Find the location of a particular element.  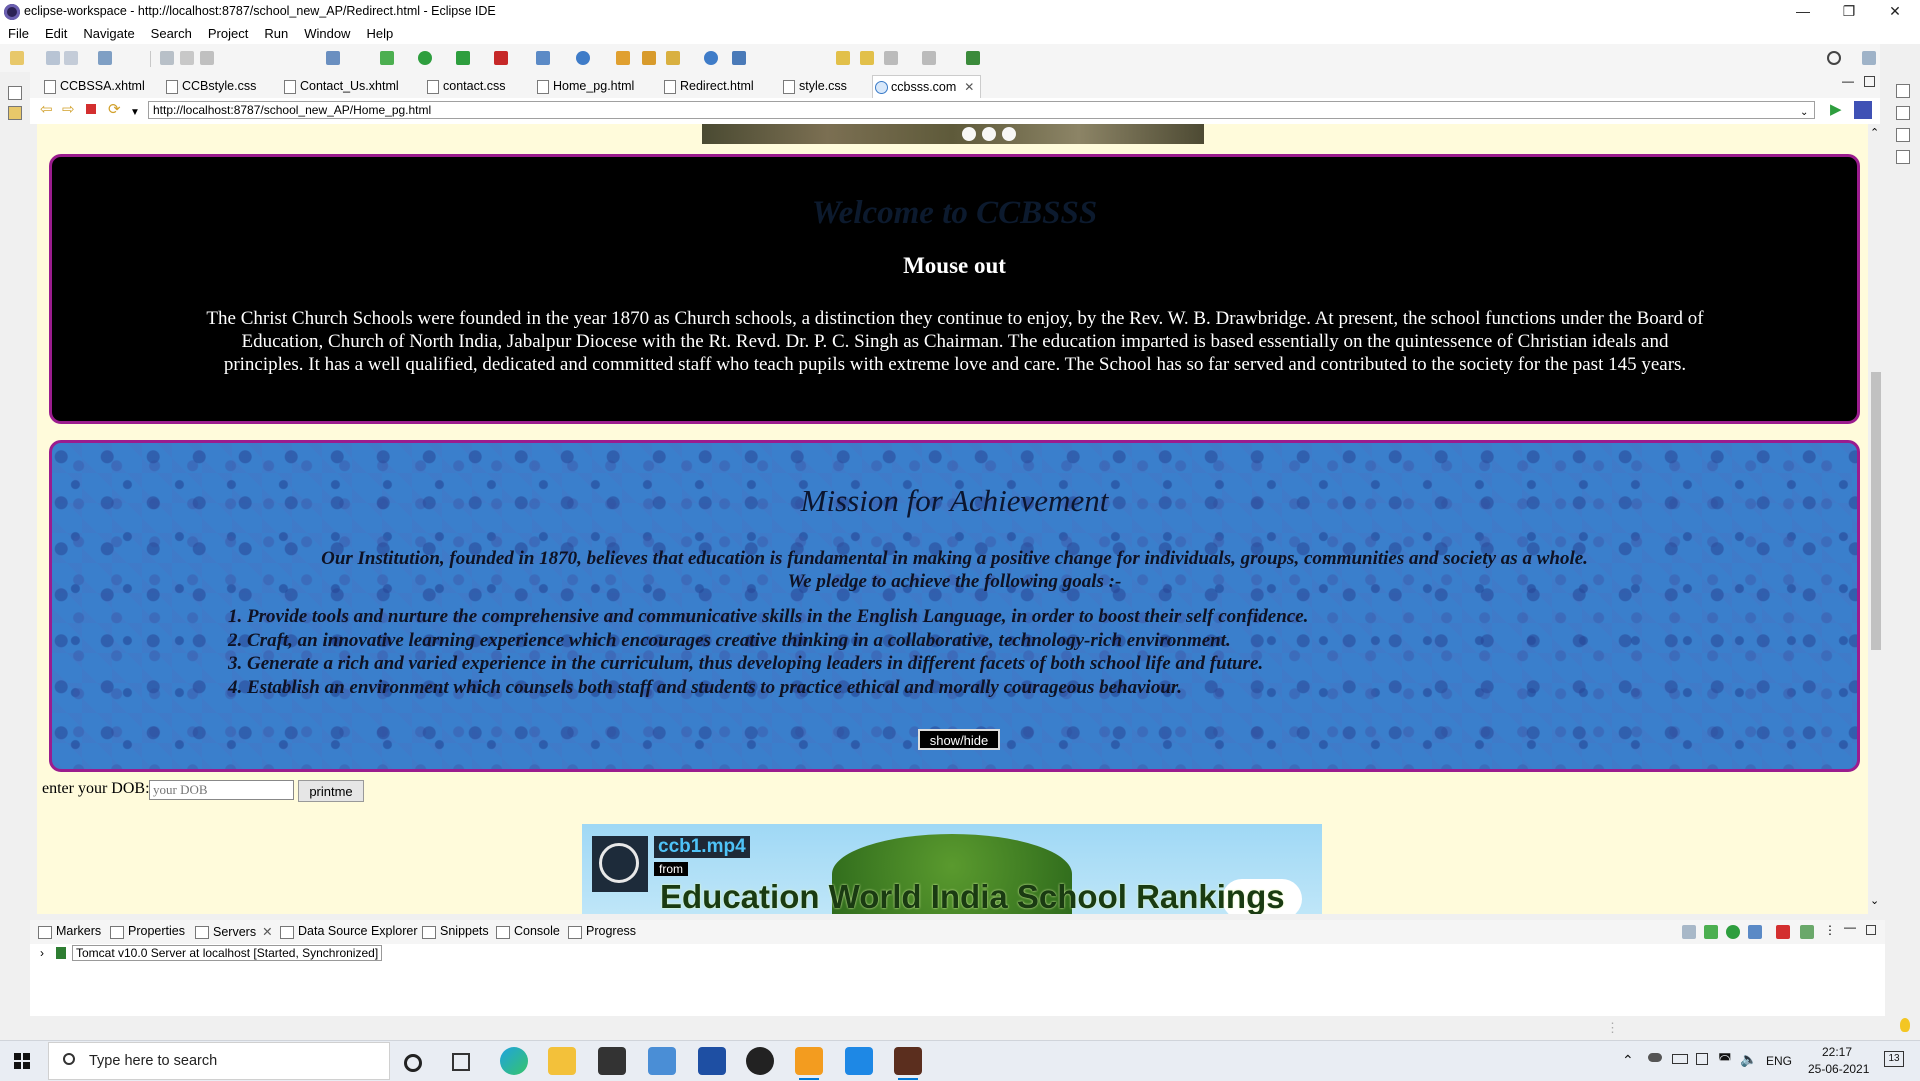

menu-window: Window is located at coordinates (327, 32).